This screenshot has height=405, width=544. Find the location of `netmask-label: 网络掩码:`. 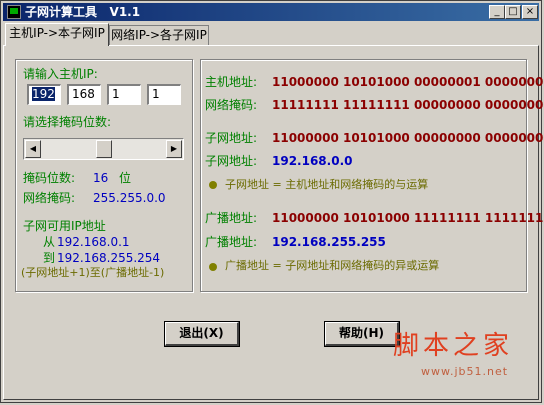

netmask-label: 网络掩码: is located at coordinates (49, 198).